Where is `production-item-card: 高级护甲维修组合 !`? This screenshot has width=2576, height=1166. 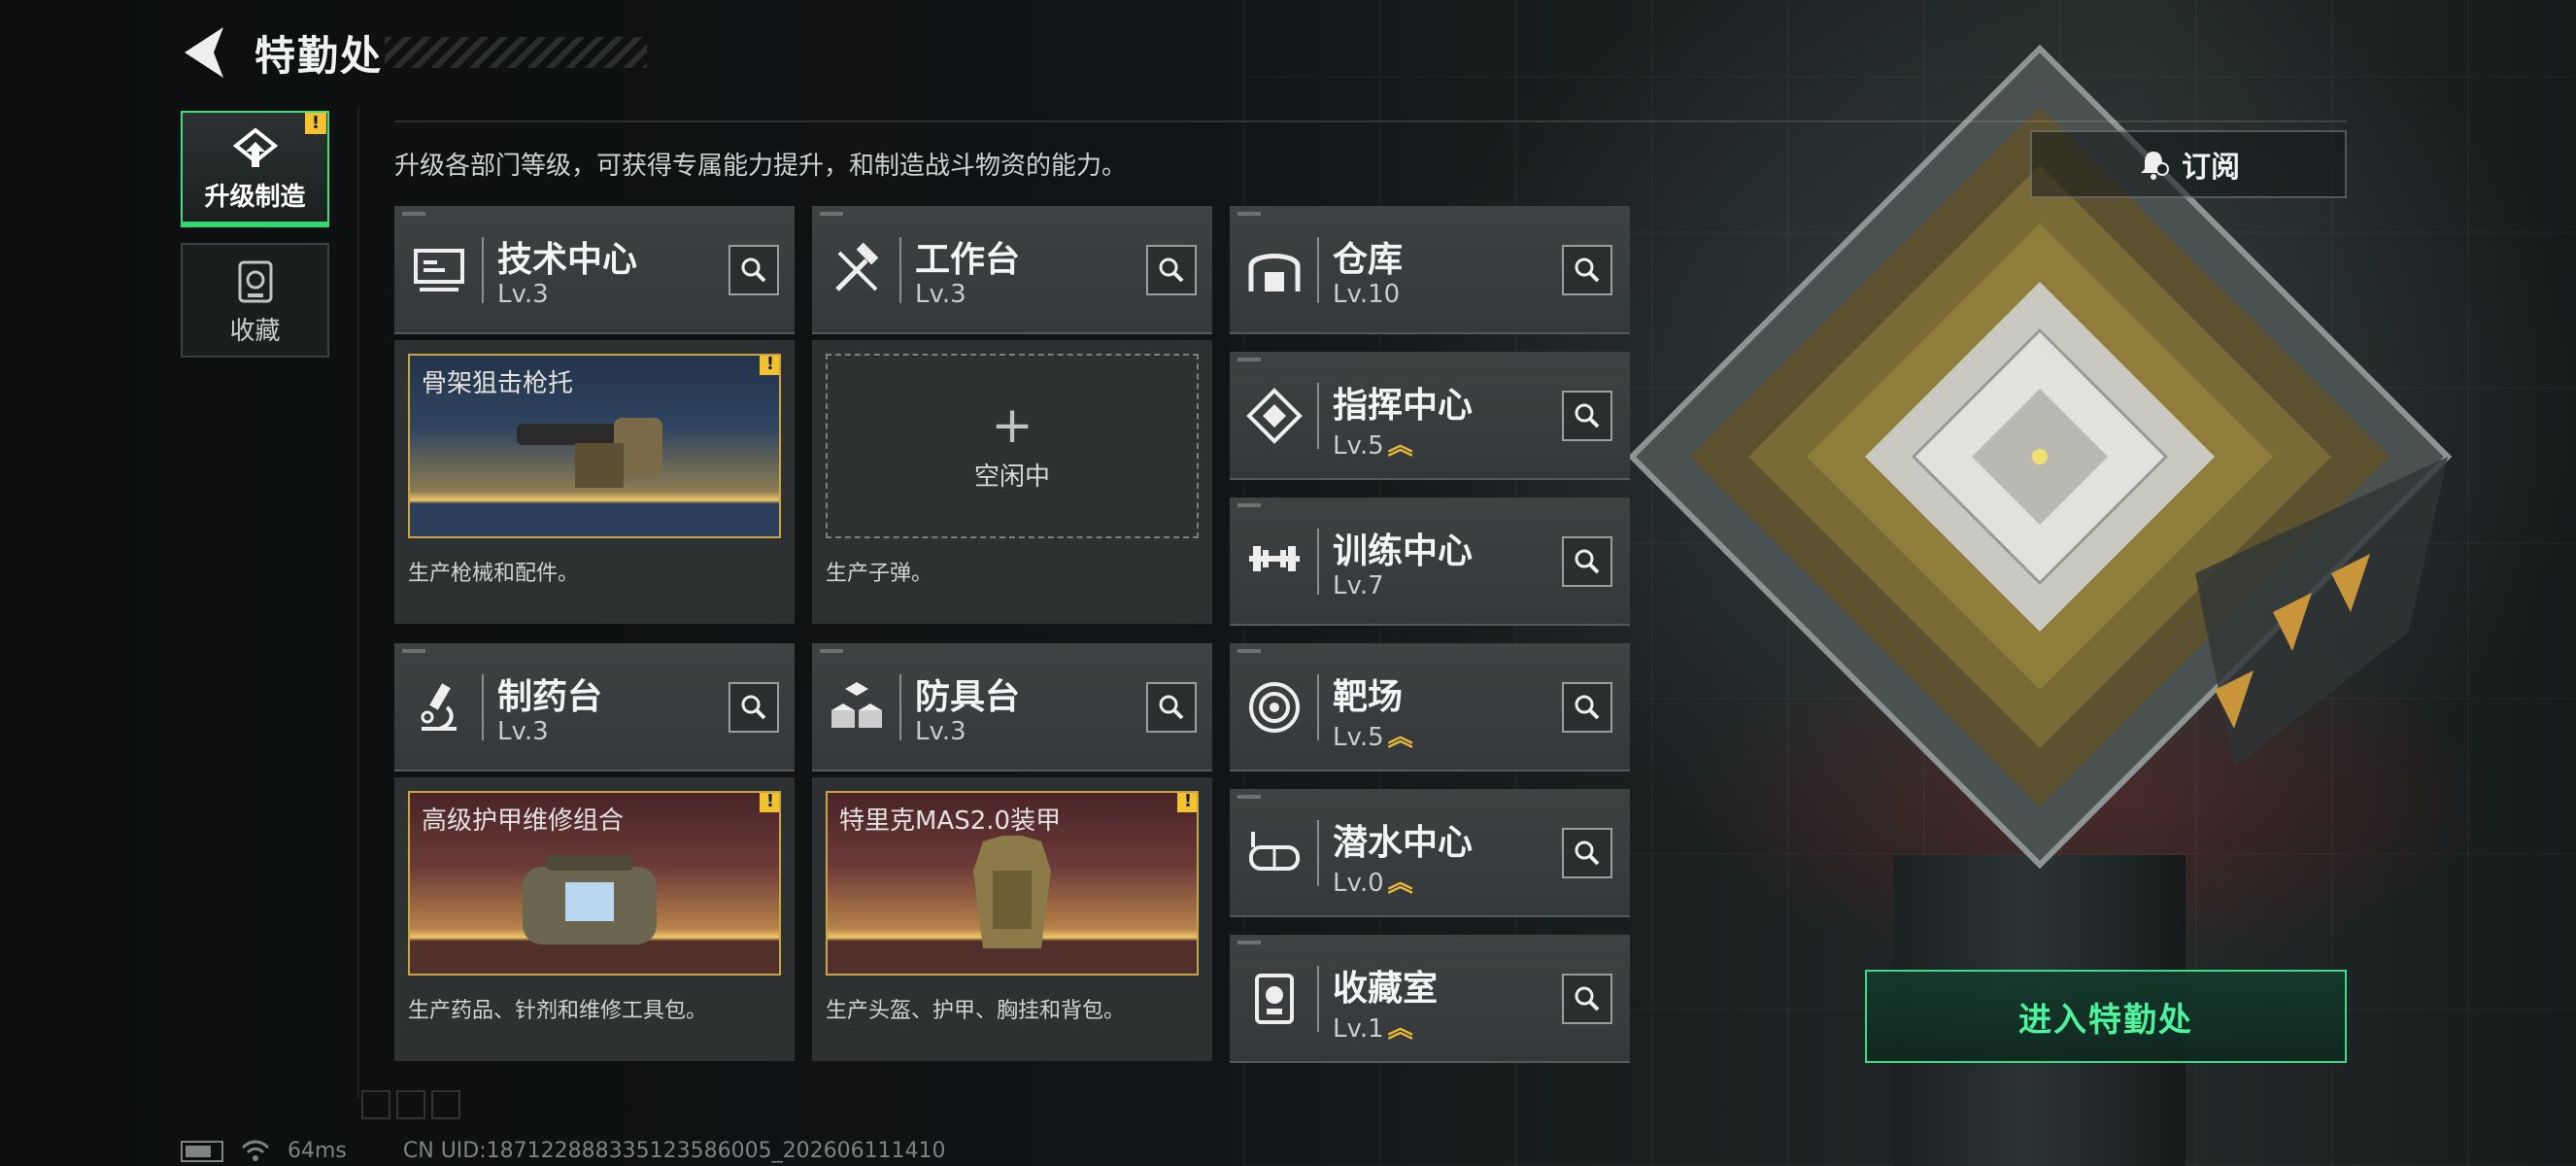 production-item-card: 高级护甲维修组合 ! is located at coordinates (594, 883).